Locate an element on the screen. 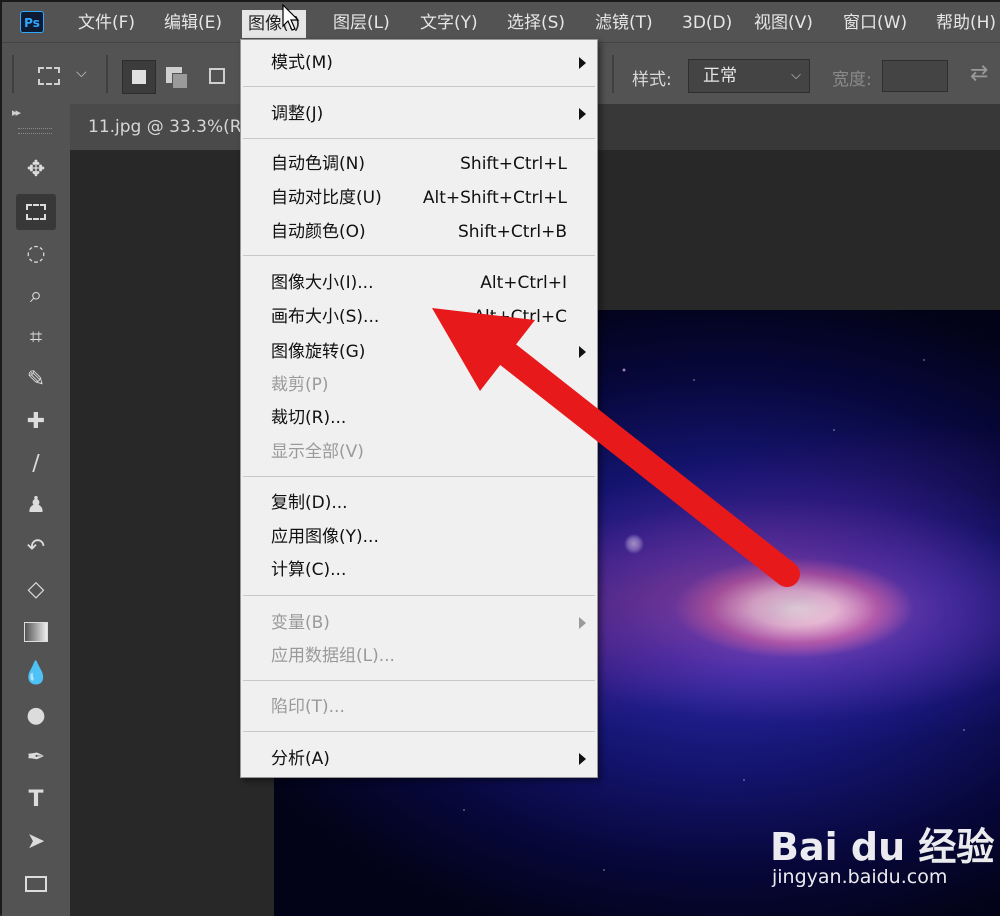 The image size is (1000, 916). menu-layer: 图层(L) is located at coordinates (361, 23).